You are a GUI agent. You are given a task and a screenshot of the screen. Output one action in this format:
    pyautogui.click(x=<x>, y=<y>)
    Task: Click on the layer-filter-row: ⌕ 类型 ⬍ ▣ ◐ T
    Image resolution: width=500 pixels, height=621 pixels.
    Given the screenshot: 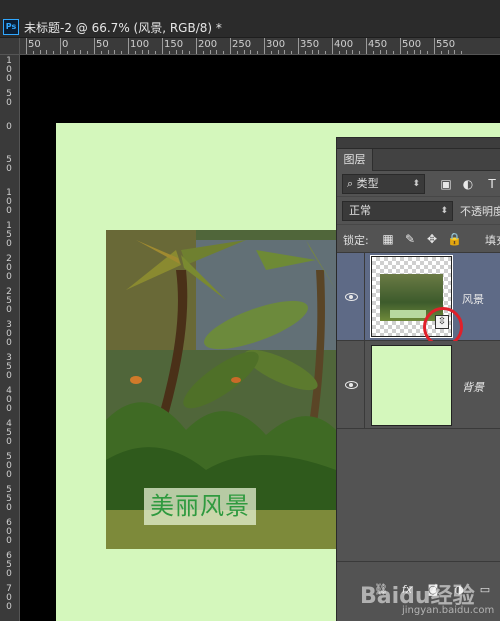 What is the action you would take?
    pyautogui.click(x=418, y=184)
    